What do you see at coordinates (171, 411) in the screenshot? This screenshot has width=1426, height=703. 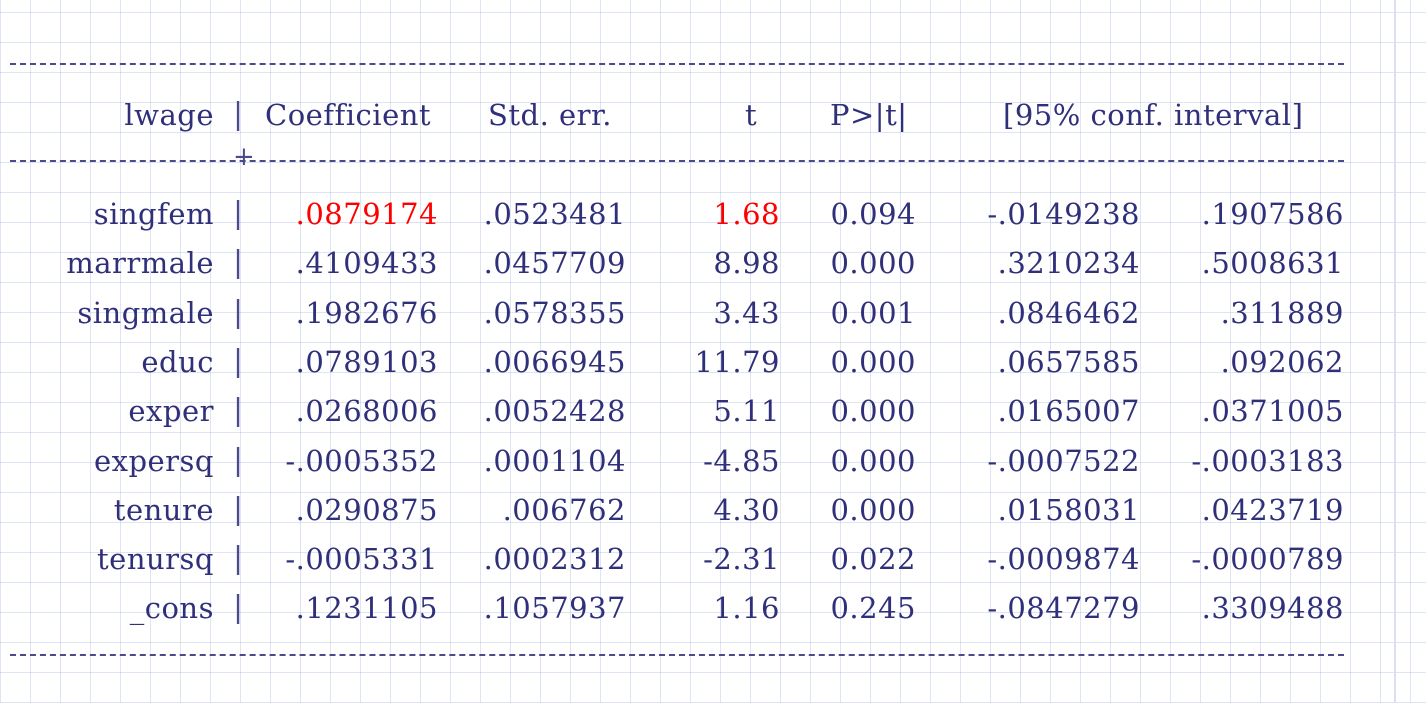 I see `cell-variable: exper` at bounding box center [171, 411].